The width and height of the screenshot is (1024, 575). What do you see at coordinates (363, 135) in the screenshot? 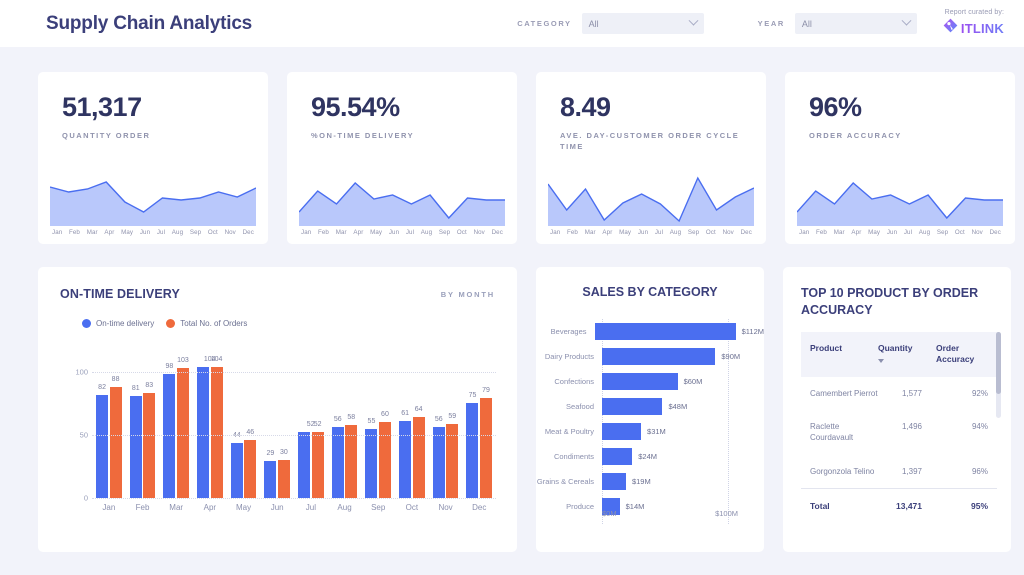
I see `kpi-label: %ON-TIME DELIVERY` at bounding box center [363, 135].